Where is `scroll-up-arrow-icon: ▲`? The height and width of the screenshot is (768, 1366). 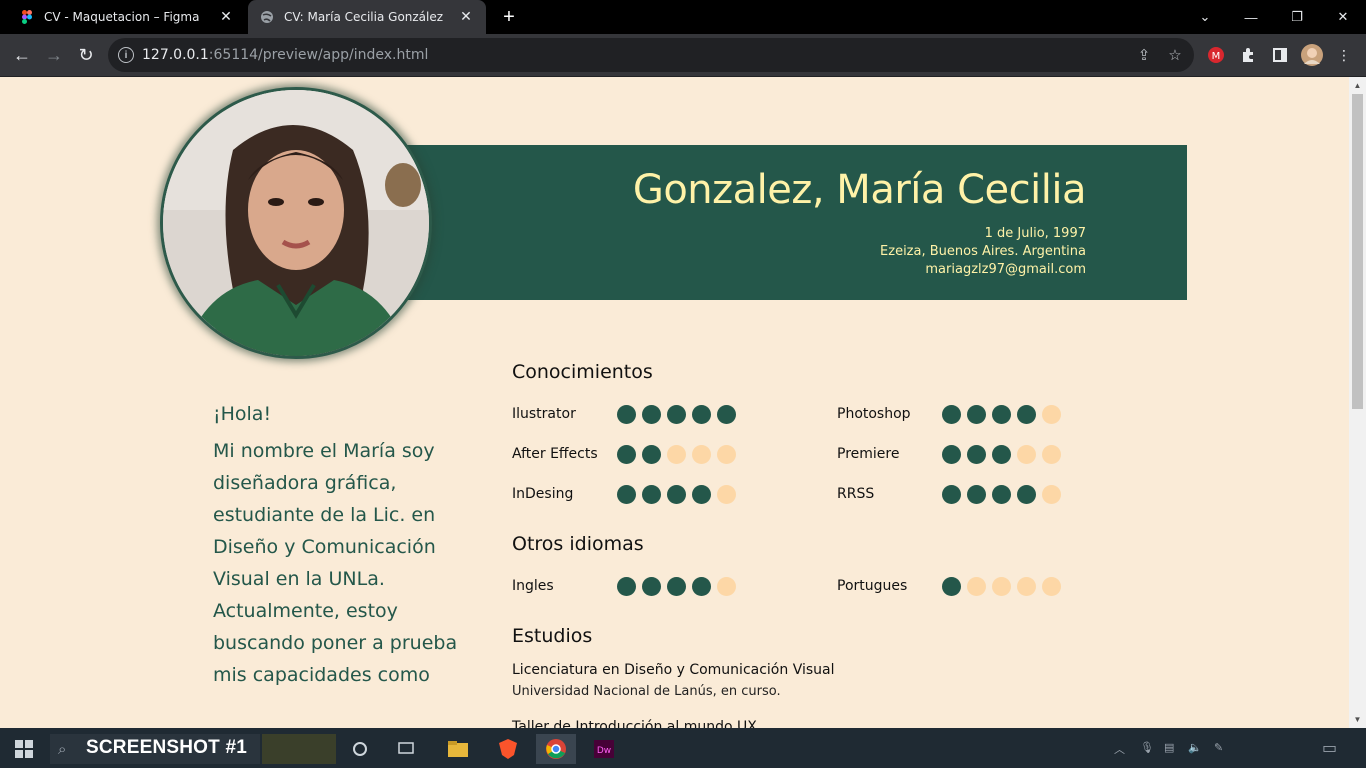 scroll-up-arrow-icon: ▲ is located at coordinates (1357, 85).